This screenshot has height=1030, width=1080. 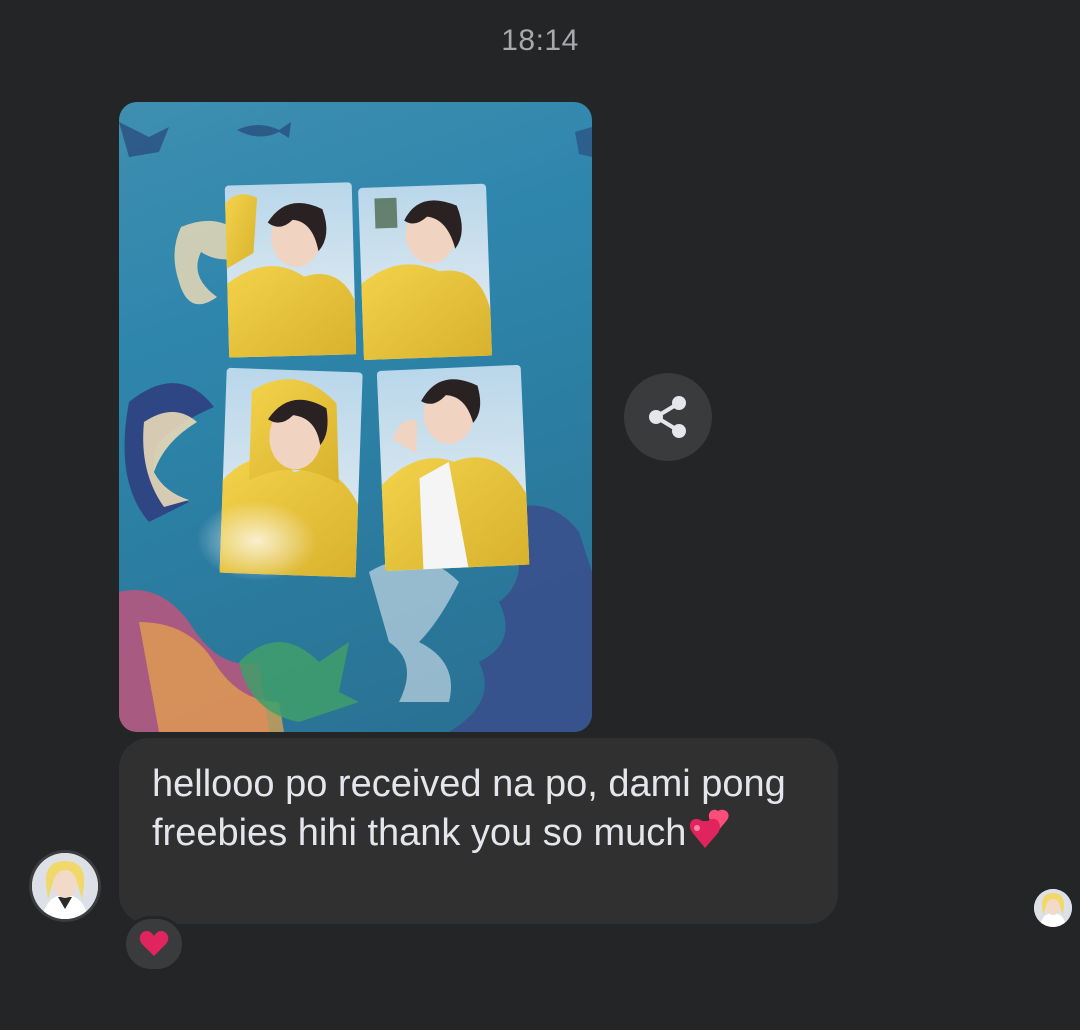 I want to click on seen-avatar-image, so click(x=1053, y=908).